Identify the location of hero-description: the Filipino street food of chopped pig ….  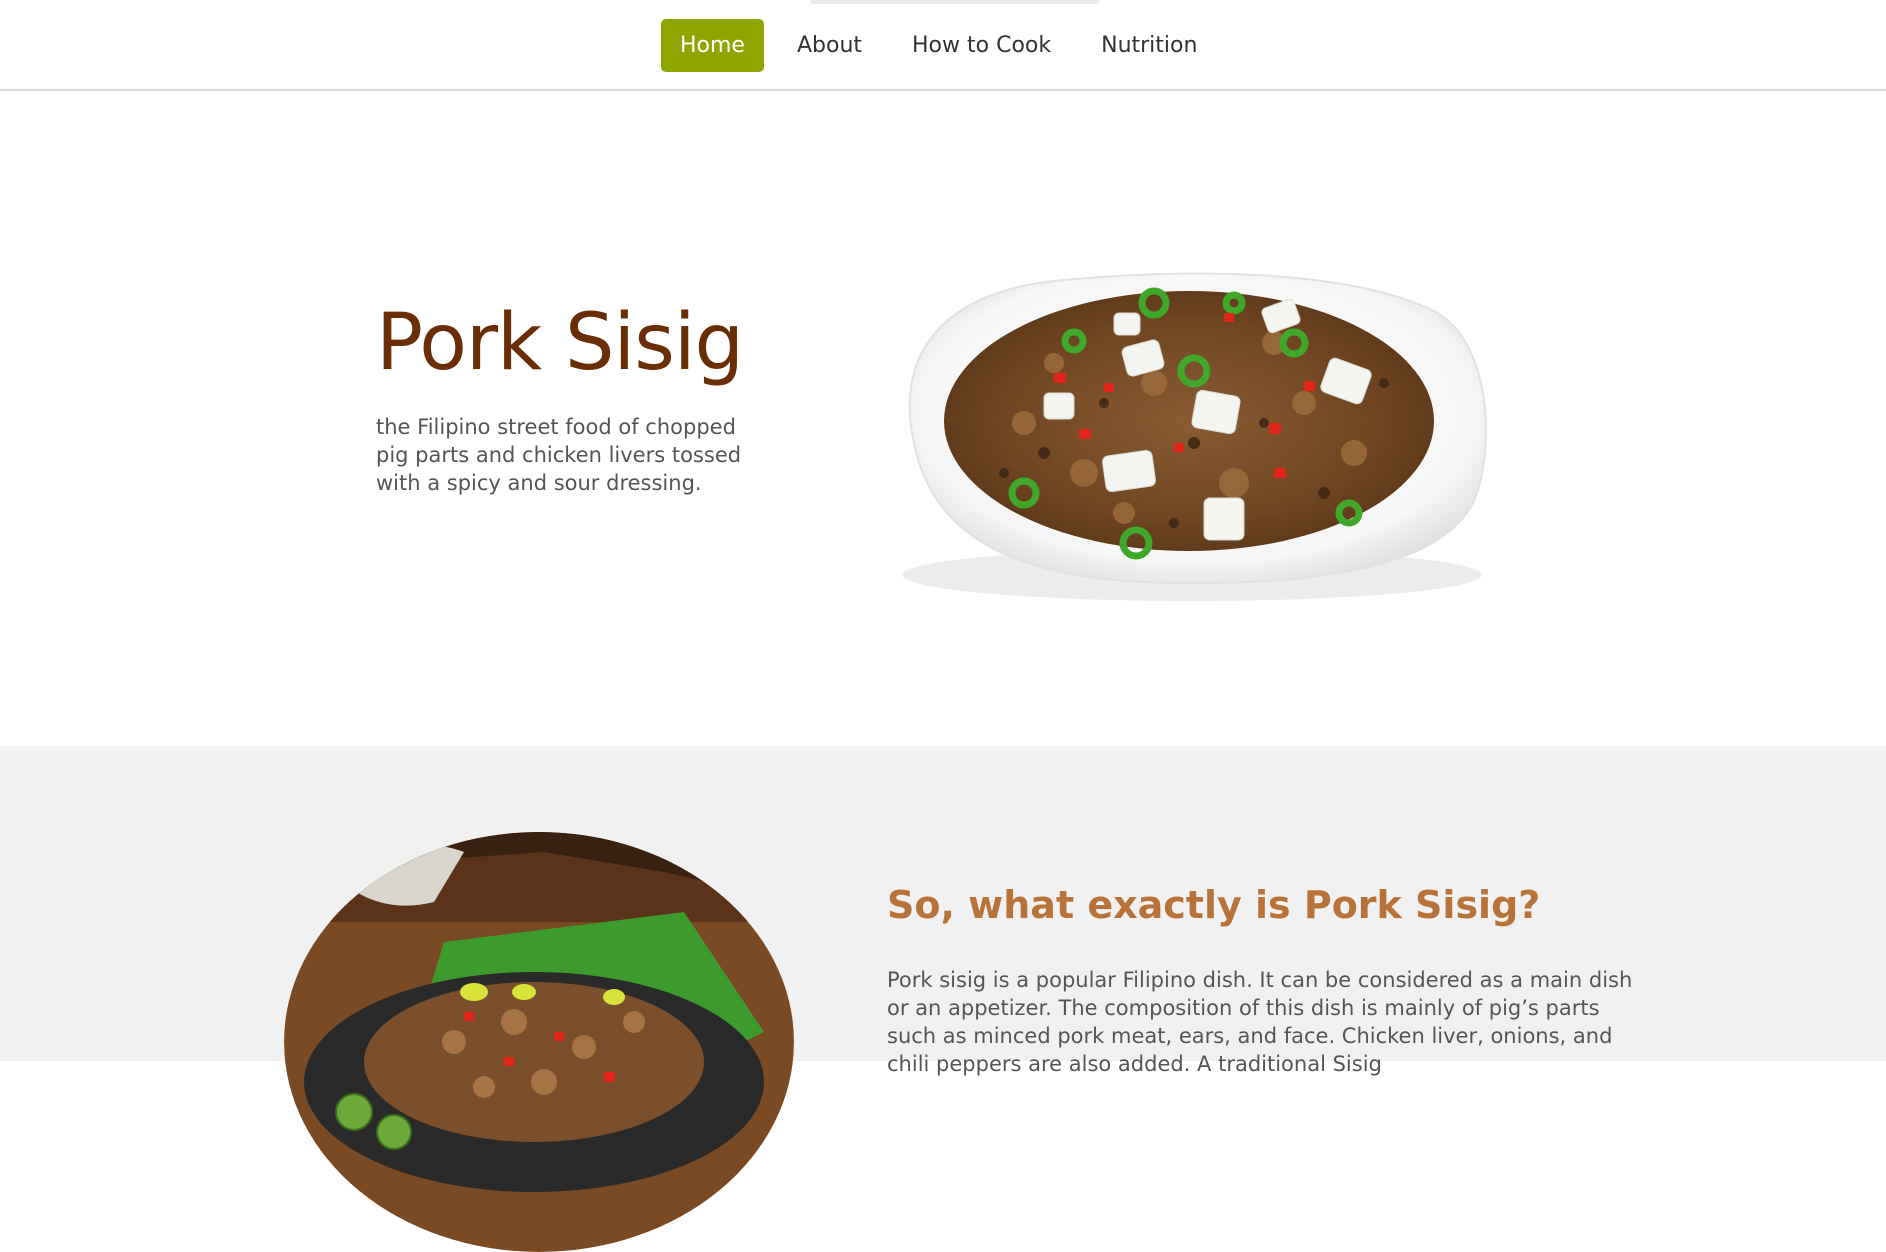
(559, 455).